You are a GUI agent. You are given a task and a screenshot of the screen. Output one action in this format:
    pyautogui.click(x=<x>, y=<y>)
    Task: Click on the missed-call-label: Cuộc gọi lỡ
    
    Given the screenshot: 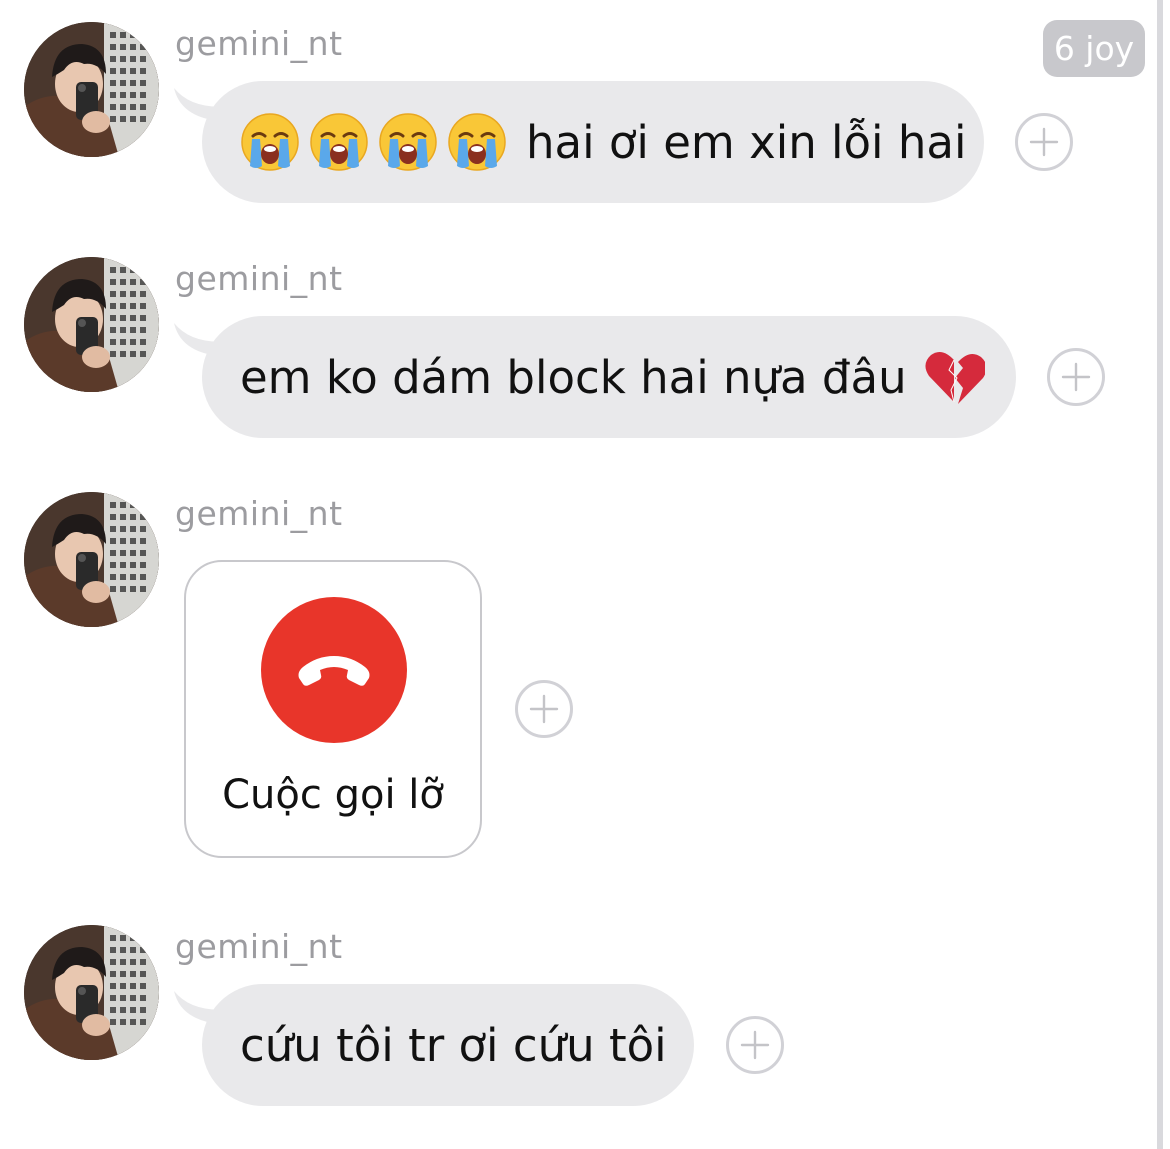 What is the action you would take?
    pyautogui.click(x=333, y=795)
    